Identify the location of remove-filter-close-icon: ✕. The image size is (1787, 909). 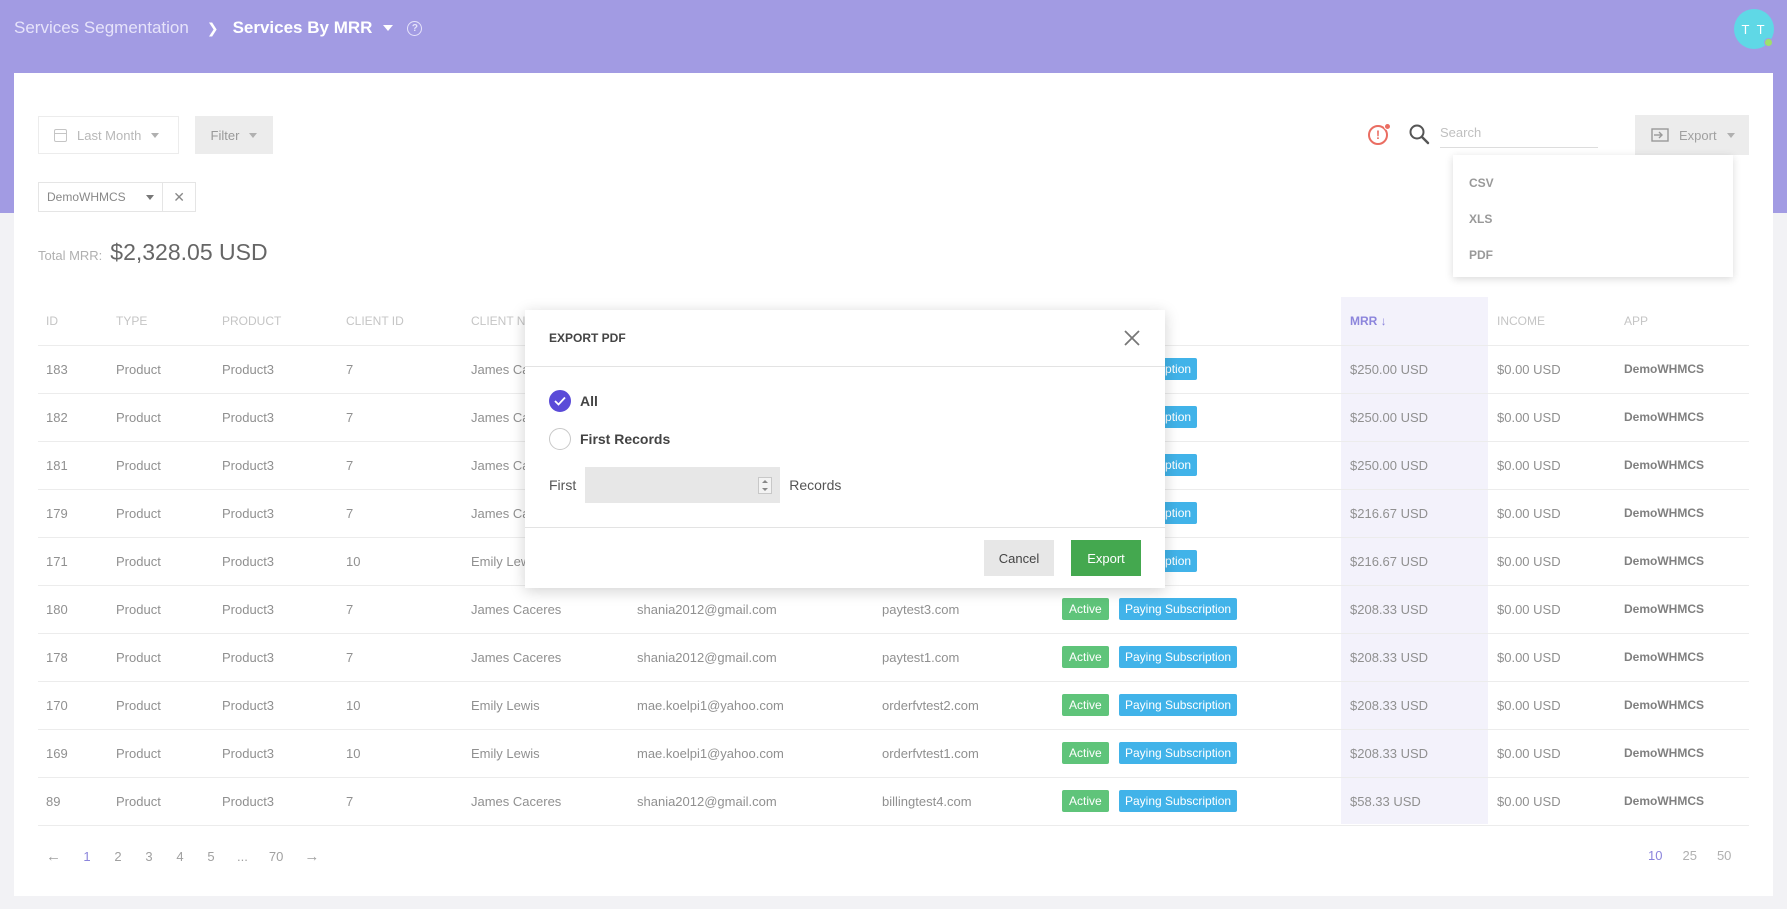
(179, 197).